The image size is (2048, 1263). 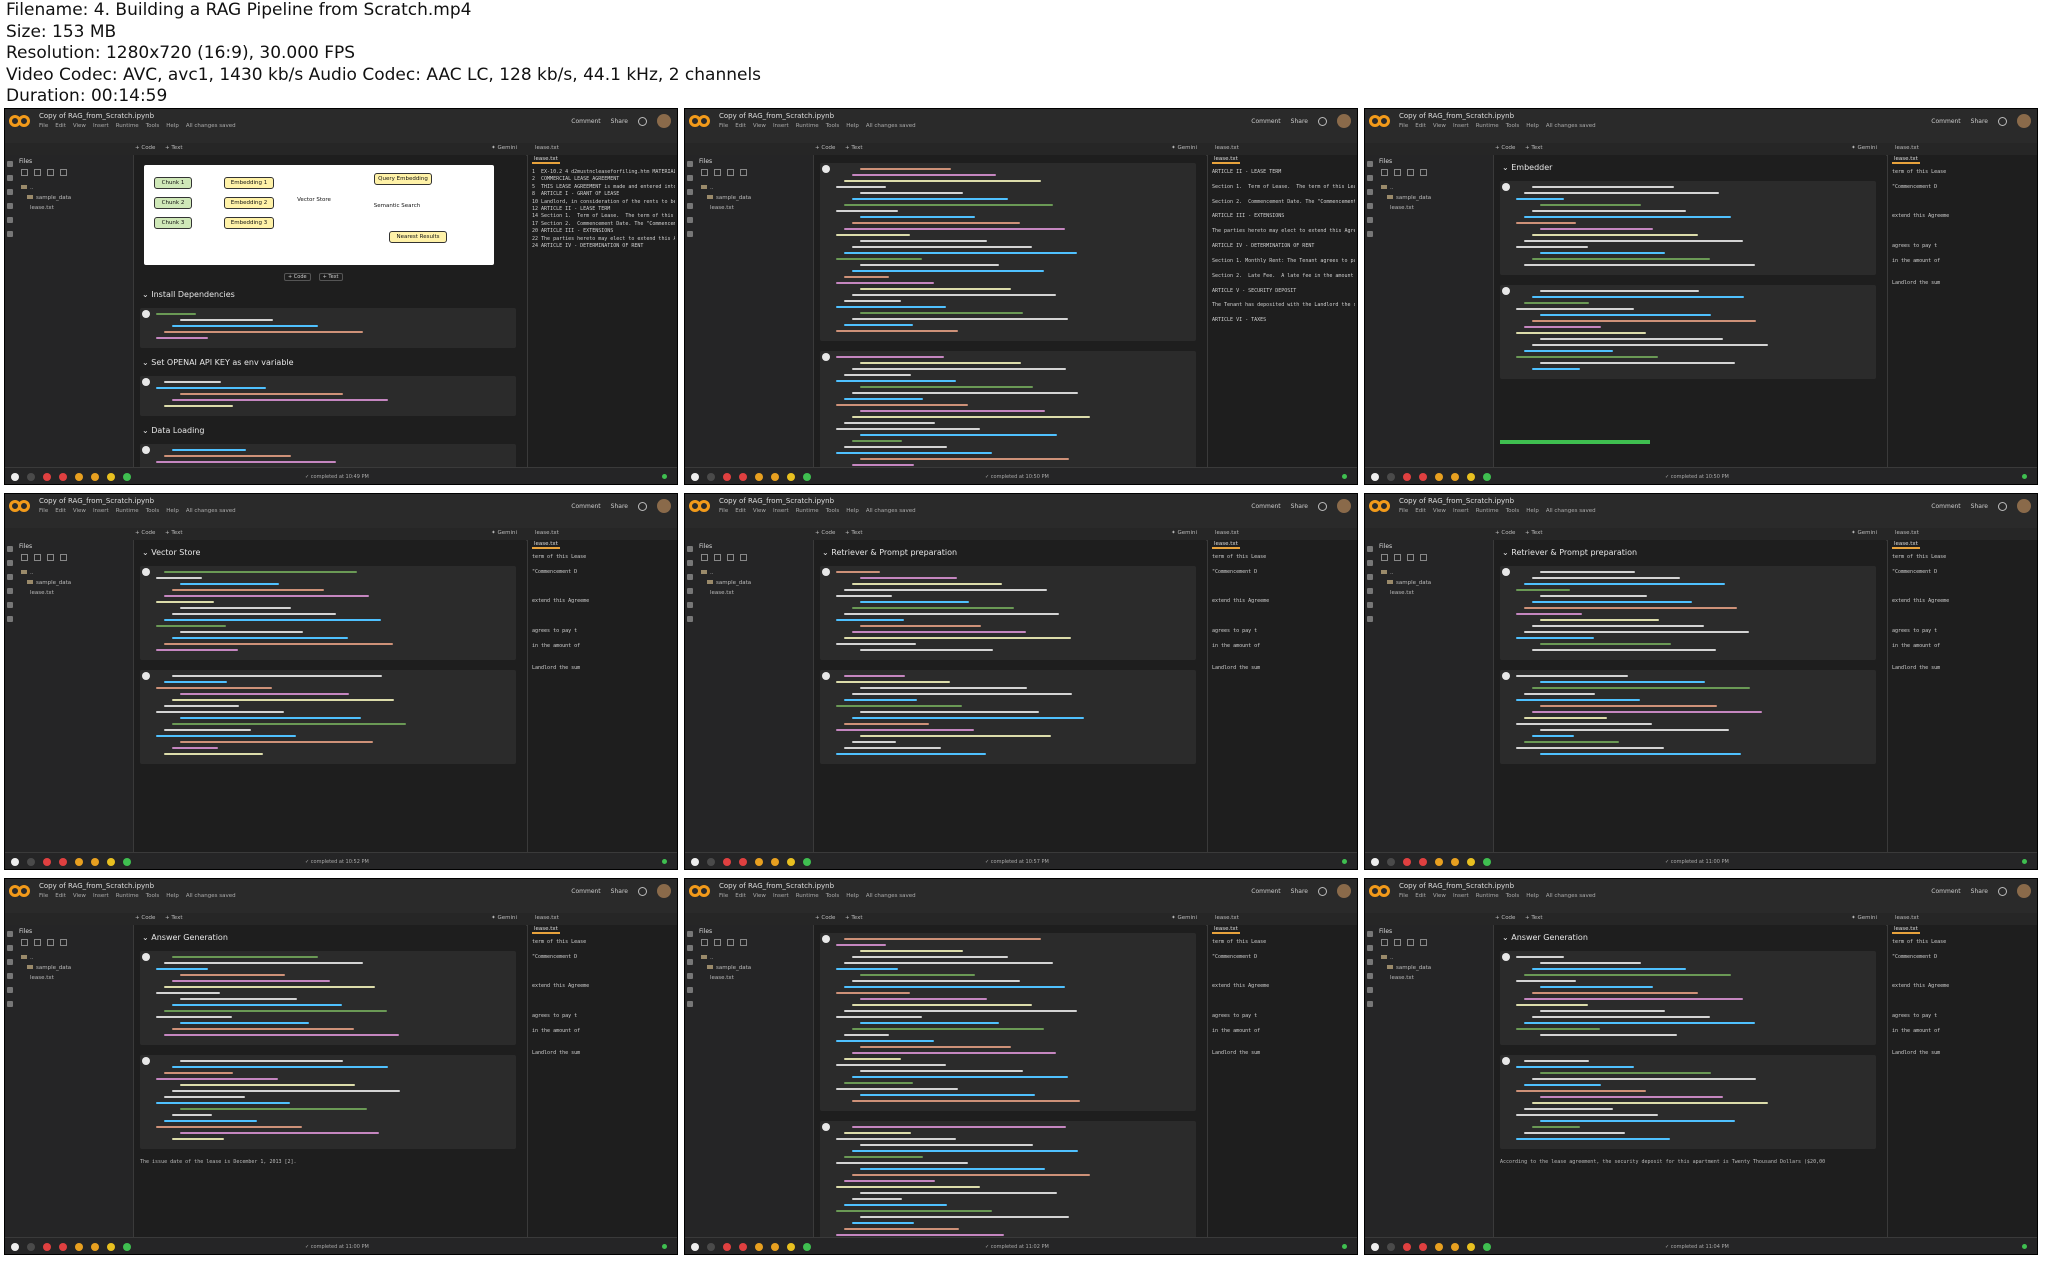 What do you see at coordinates (759, 1247) in the screenshot?
I see `stickers-icon` at bounding box center [759, 1247].